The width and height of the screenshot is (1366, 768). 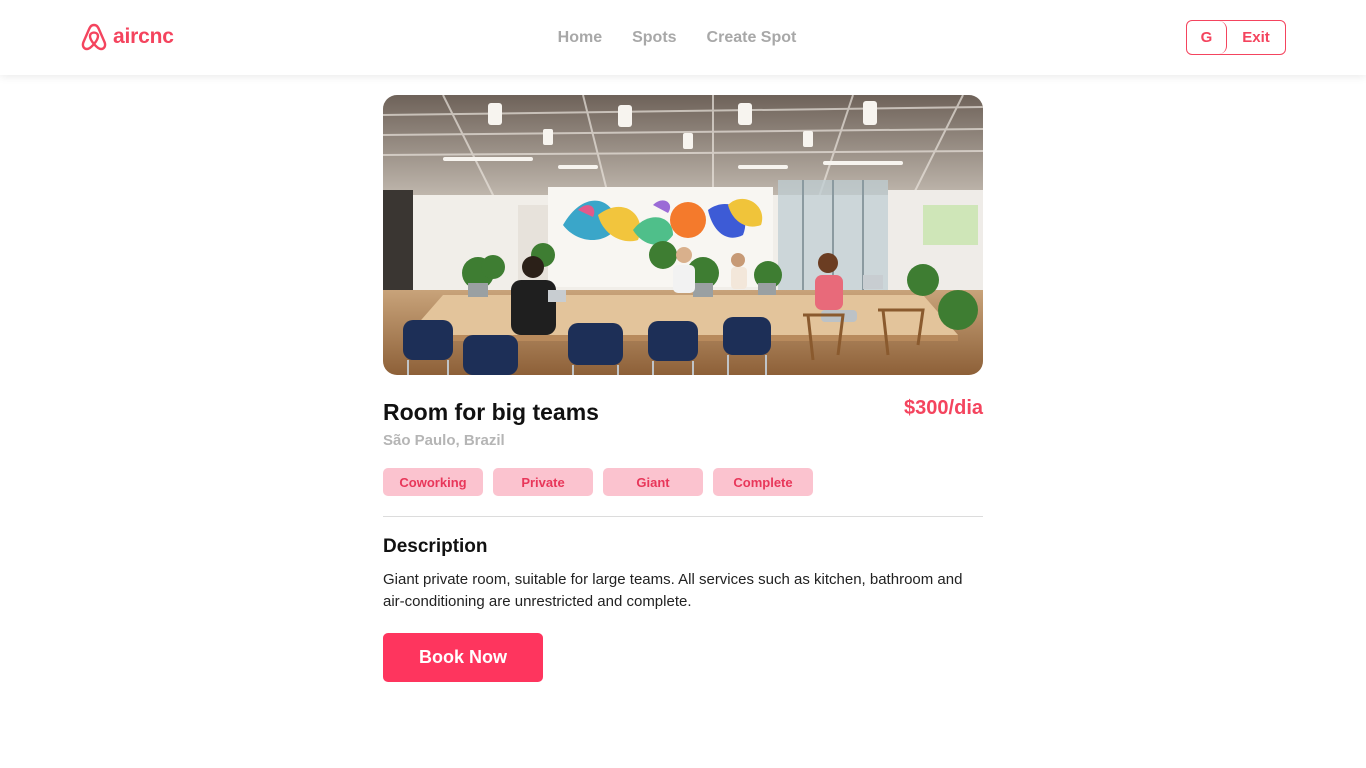 What do you see at coordinates (143, 36) in the screenshot?
I see `brand-name: aircnc` at bounding box center [143, 36].